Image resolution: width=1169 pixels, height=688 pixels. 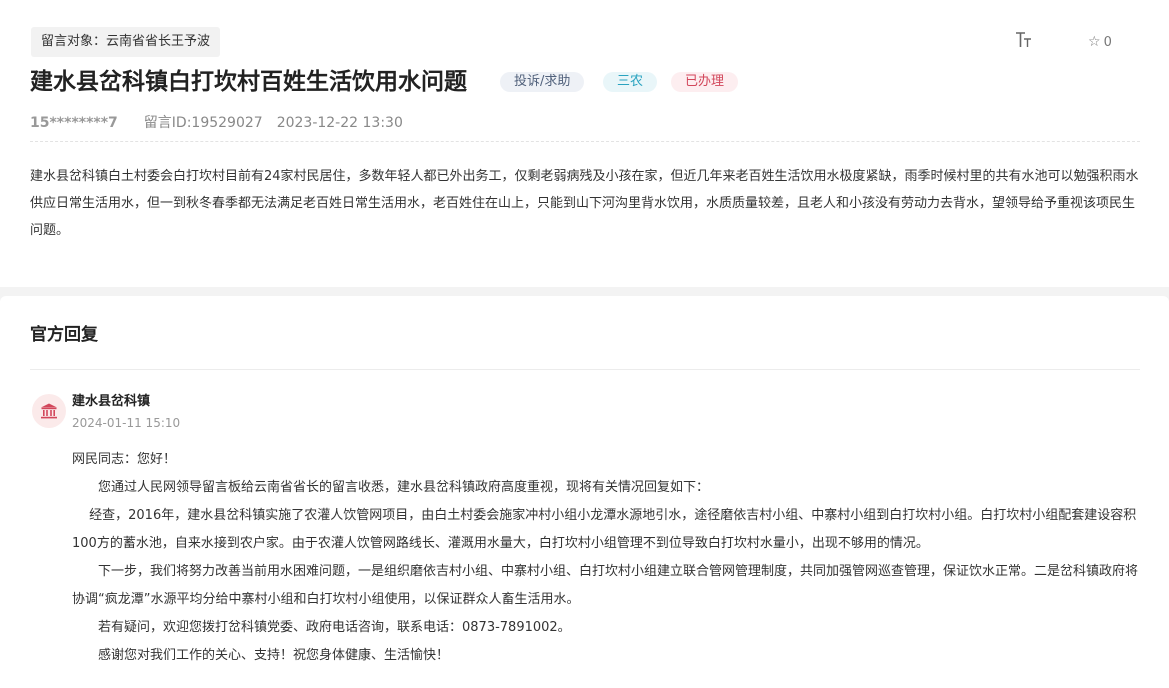 I want to click on star-icon: ☆, so click(x=1094, y=42).